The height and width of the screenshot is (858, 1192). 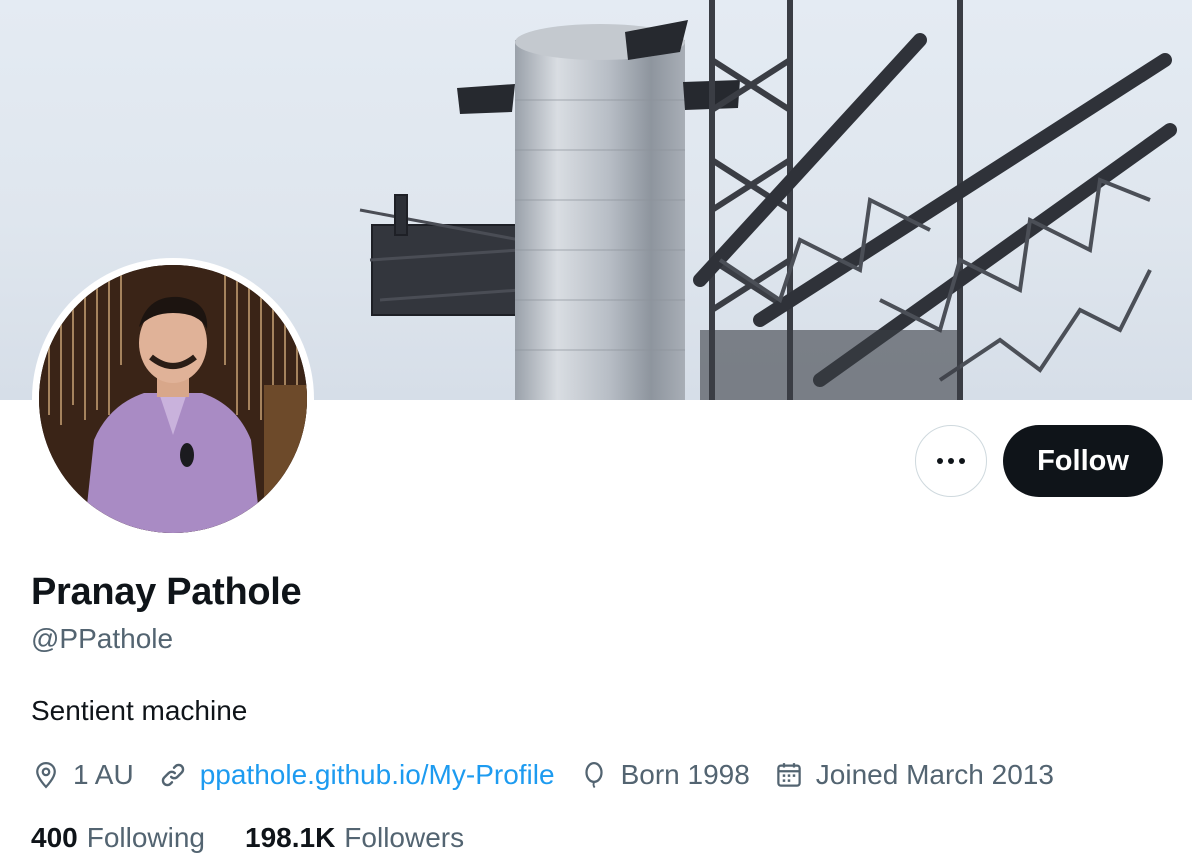 I want to click on following-count: 400, so click(x=54, y=837).